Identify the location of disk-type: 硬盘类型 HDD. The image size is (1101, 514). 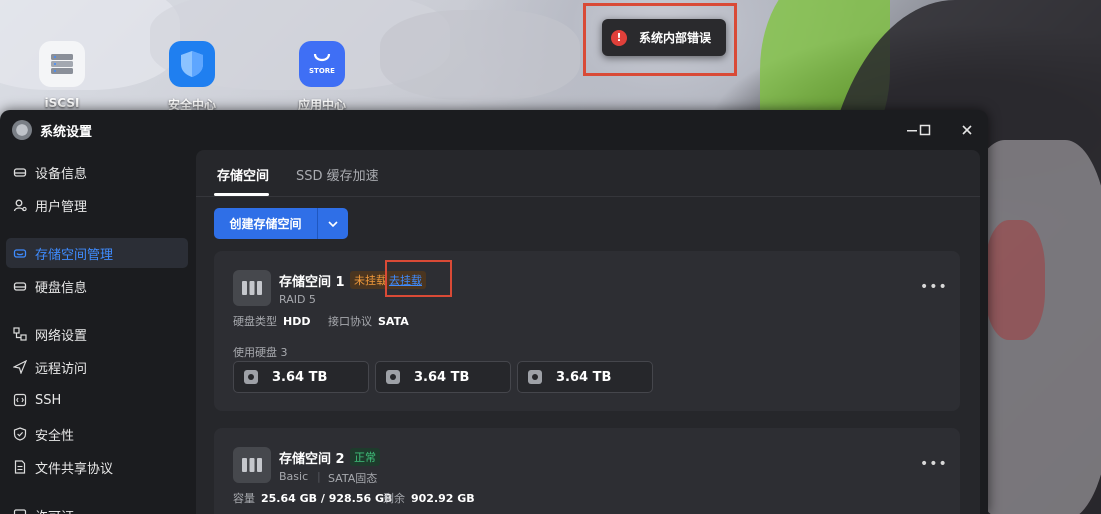
(271, 321).